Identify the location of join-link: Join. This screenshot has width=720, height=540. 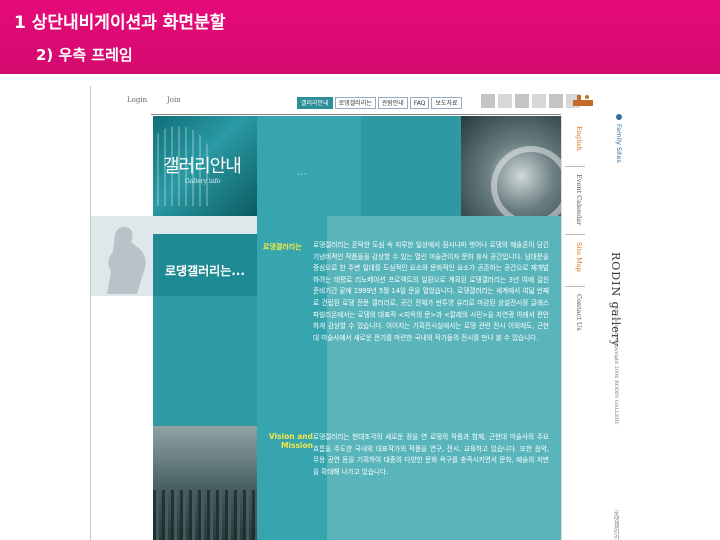
(174, 100).